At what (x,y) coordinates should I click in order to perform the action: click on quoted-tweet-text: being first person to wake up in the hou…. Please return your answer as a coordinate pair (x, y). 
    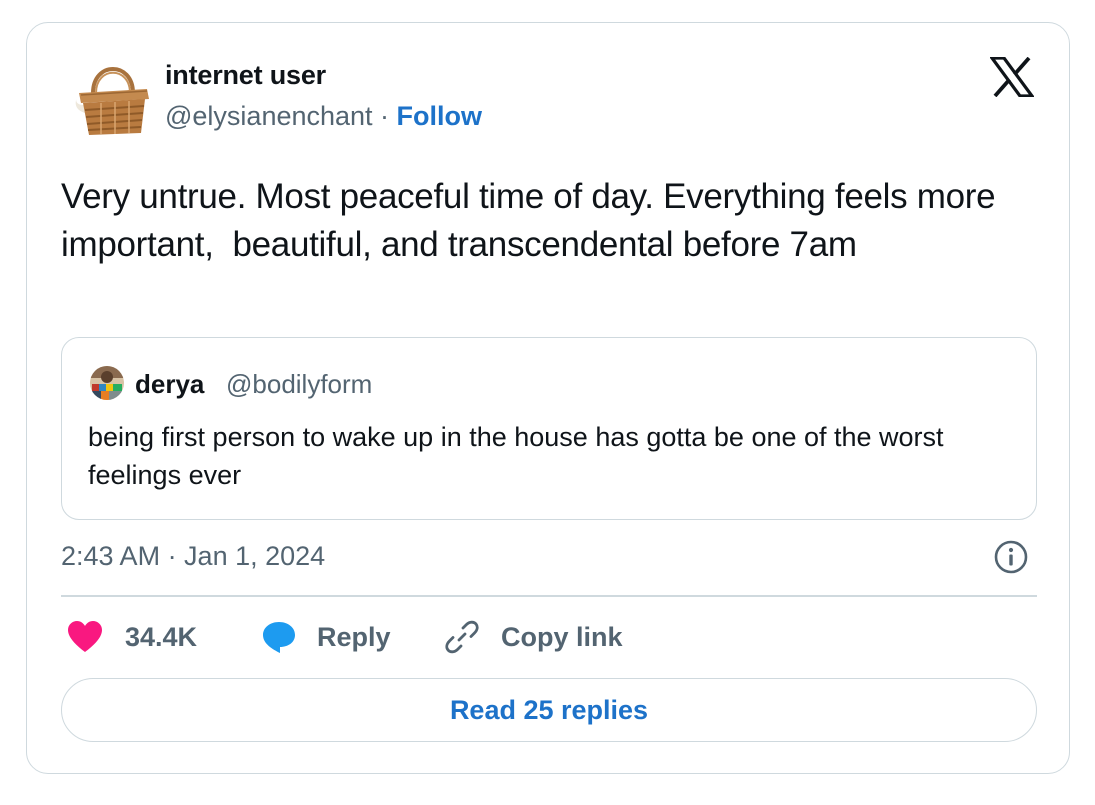
    Looking at the image, I should click on (516, 456).